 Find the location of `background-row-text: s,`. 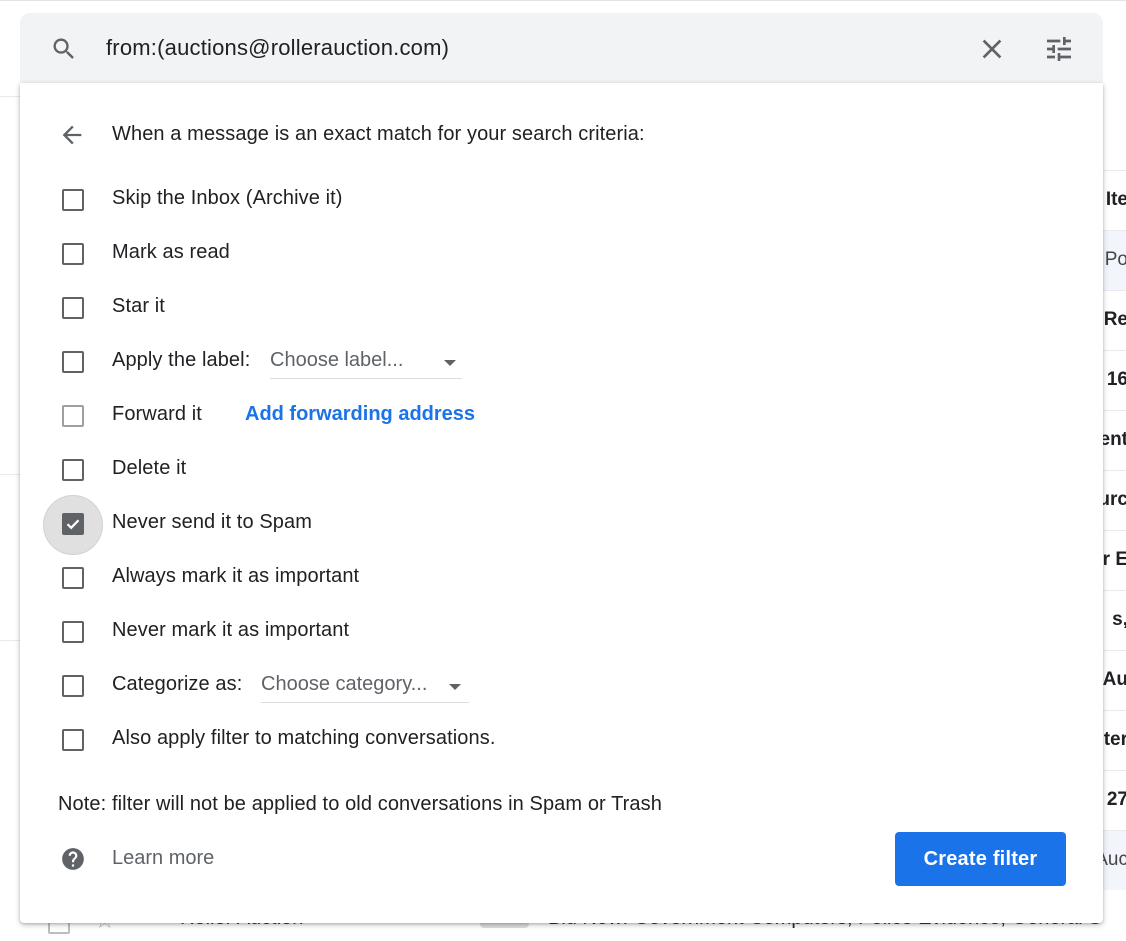

background-row-text: s, is located at coordinates (1119, 619).